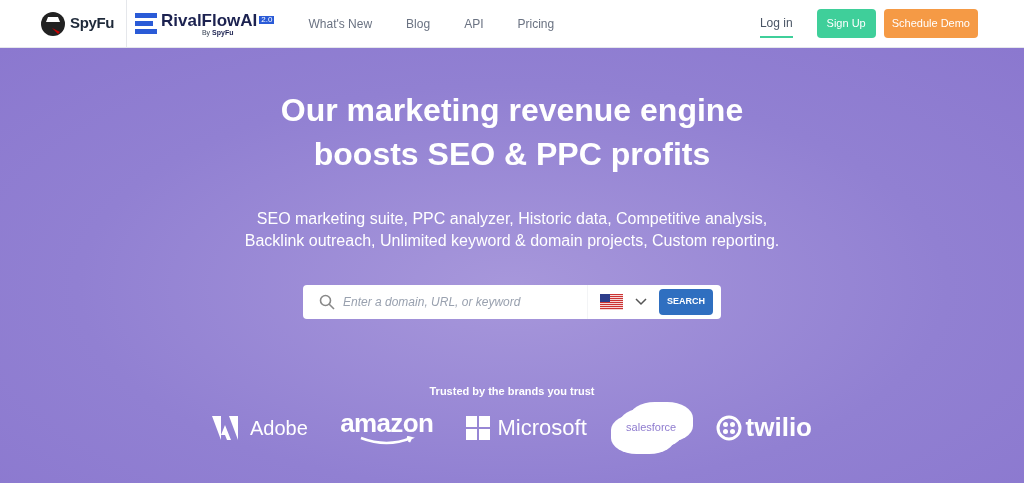  Describe the element at coordinates (641, 302) in the screenshot. I see `chevron-down-icon` at that location.